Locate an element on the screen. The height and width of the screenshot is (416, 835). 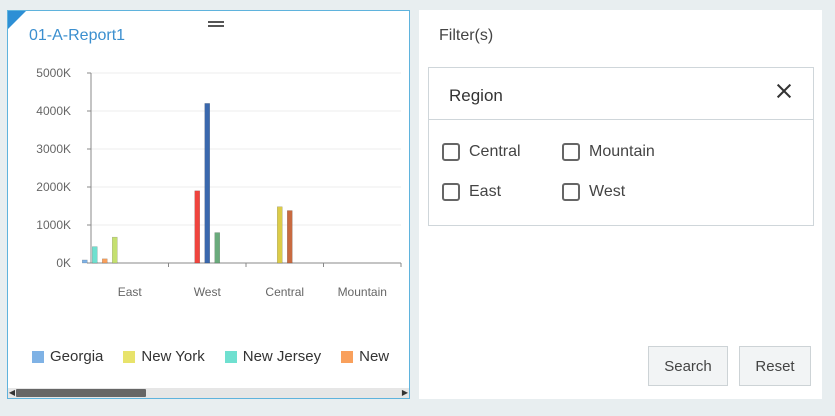
checkbox-central: Central is located at coordinates (481, 152).